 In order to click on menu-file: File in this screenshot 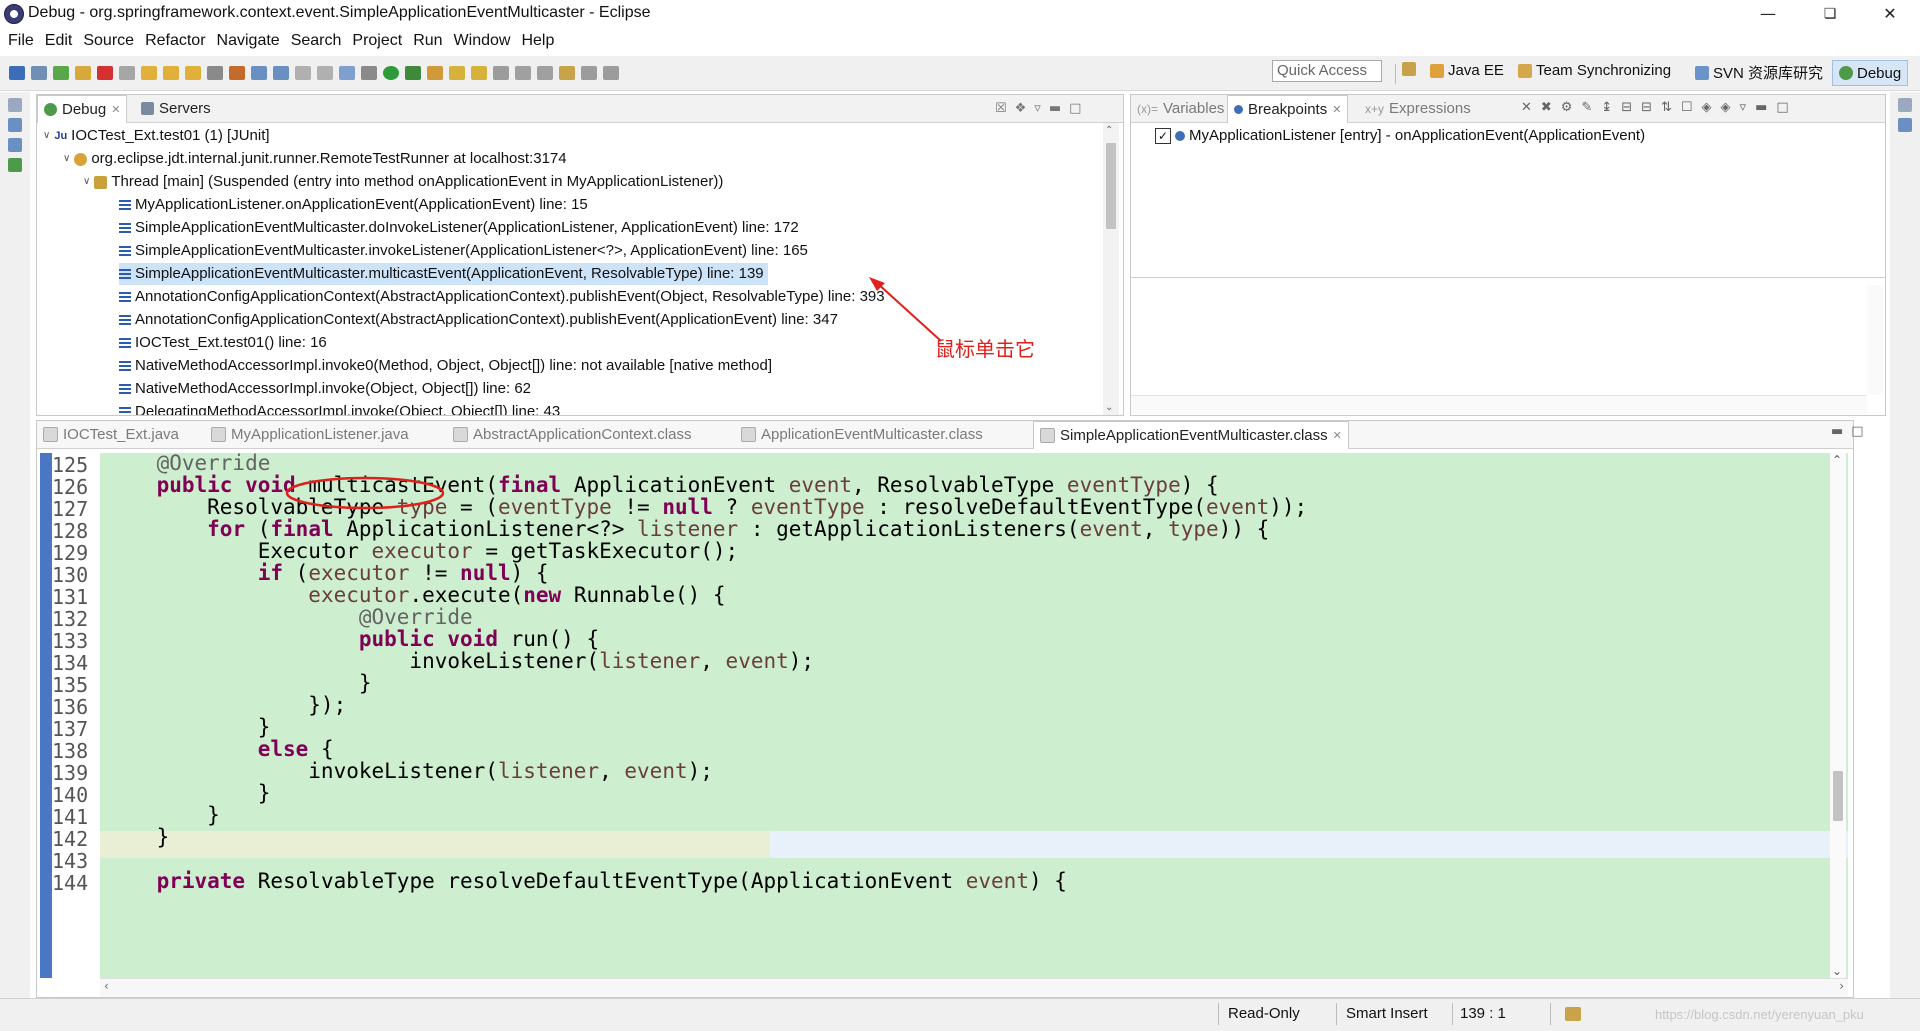, I will do `click(21, 41)`.